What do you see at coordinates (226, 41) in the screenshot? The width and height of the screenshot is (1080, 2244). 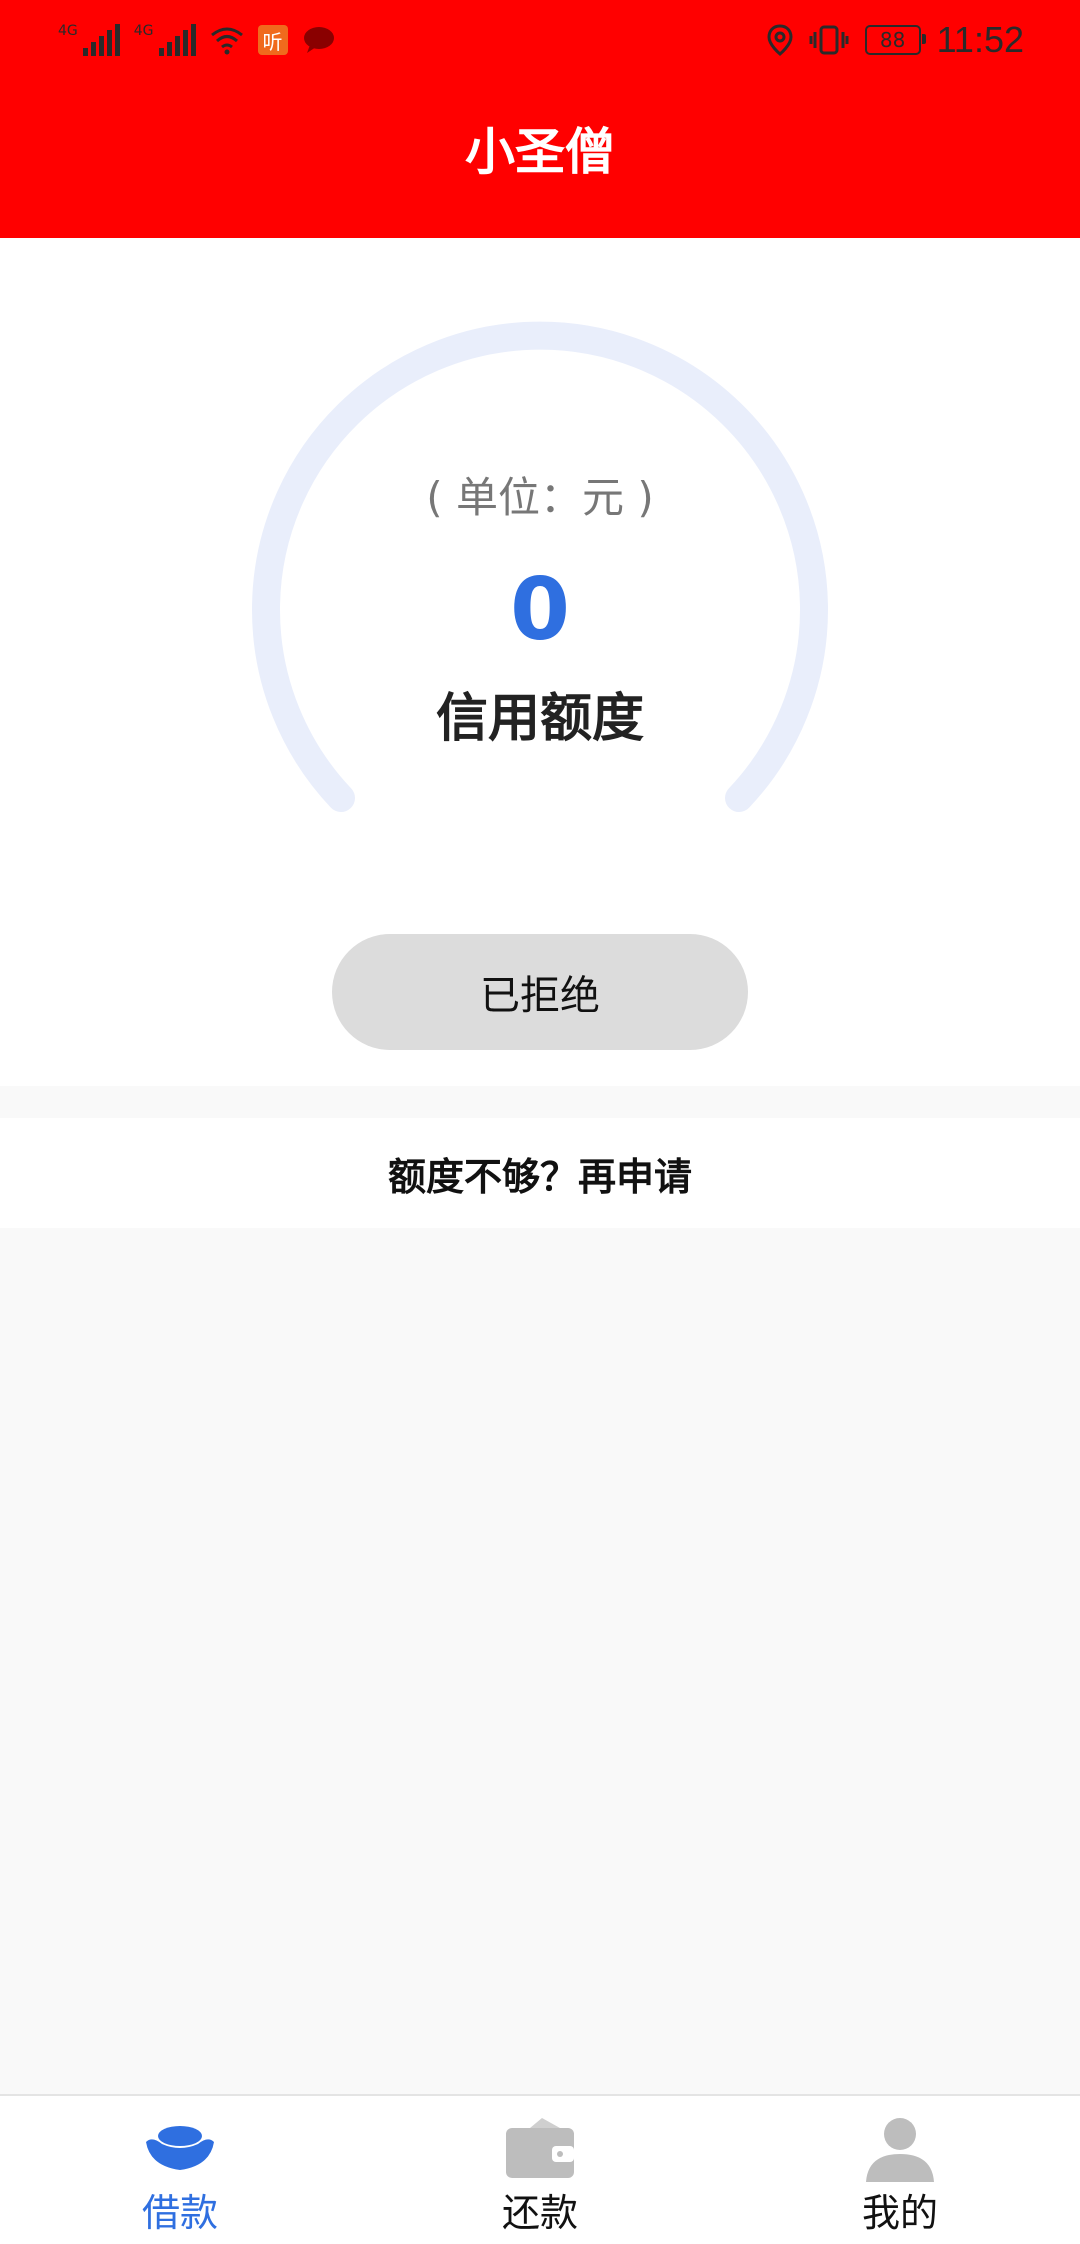 I see `wifi-icon` at bounding box center [226, 41].